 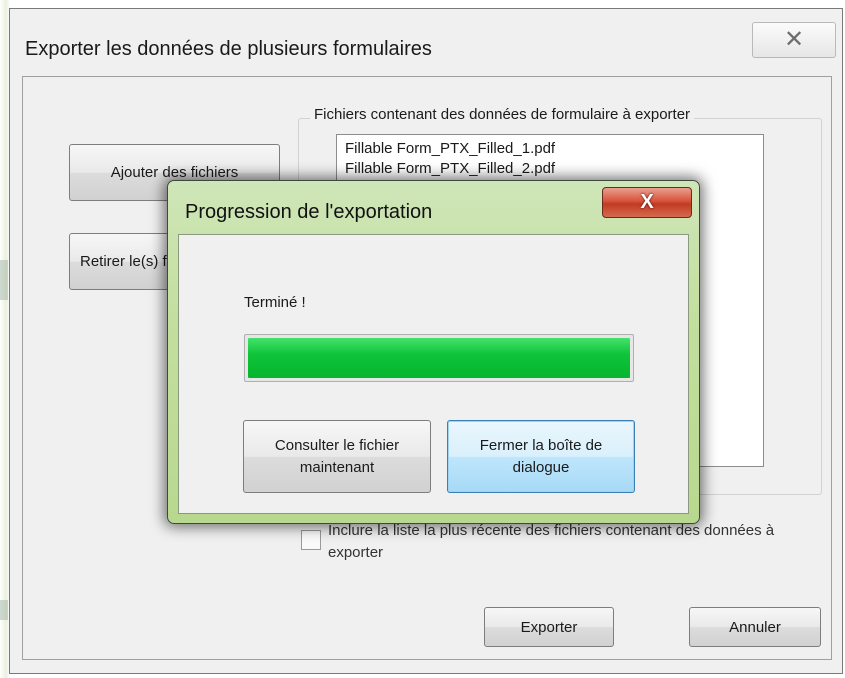 What do you see at coordinates (275, 302) in the screenshot?
I see `status-text: Terminé !` at bounding box center [275, 302].